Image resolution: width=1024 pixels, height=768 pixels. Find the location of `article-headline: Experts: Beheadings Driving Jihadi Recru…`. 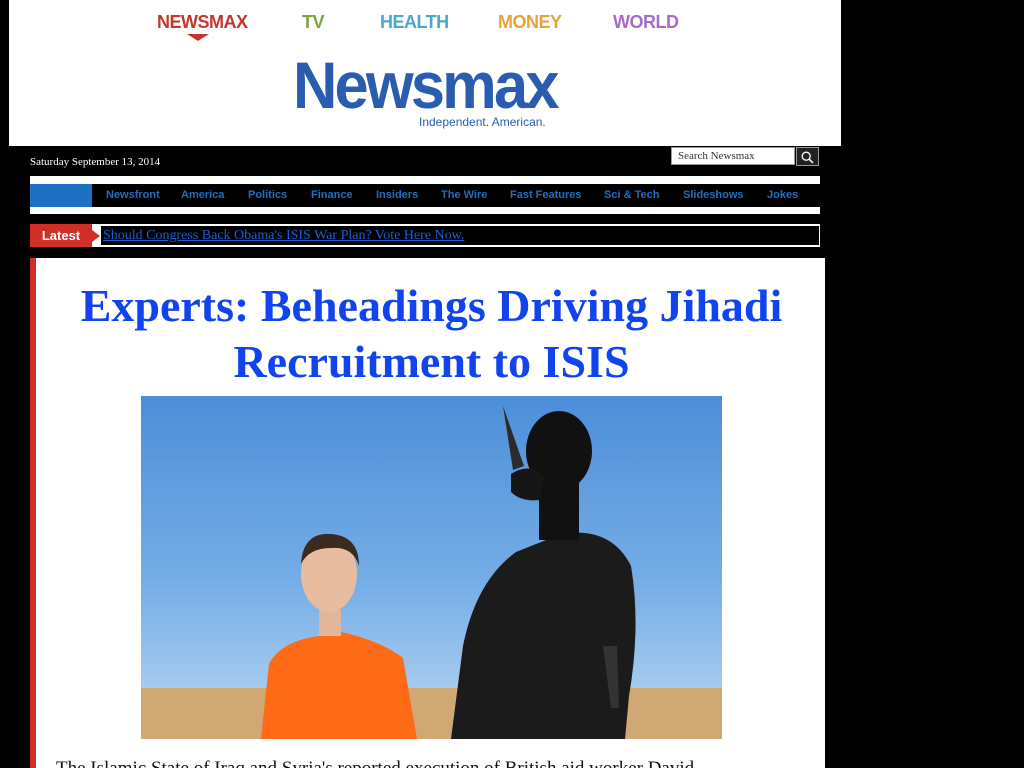

article-headline: Experts: Beheadings Driving Jihadi Recru… is located at coordinates (431, 334).